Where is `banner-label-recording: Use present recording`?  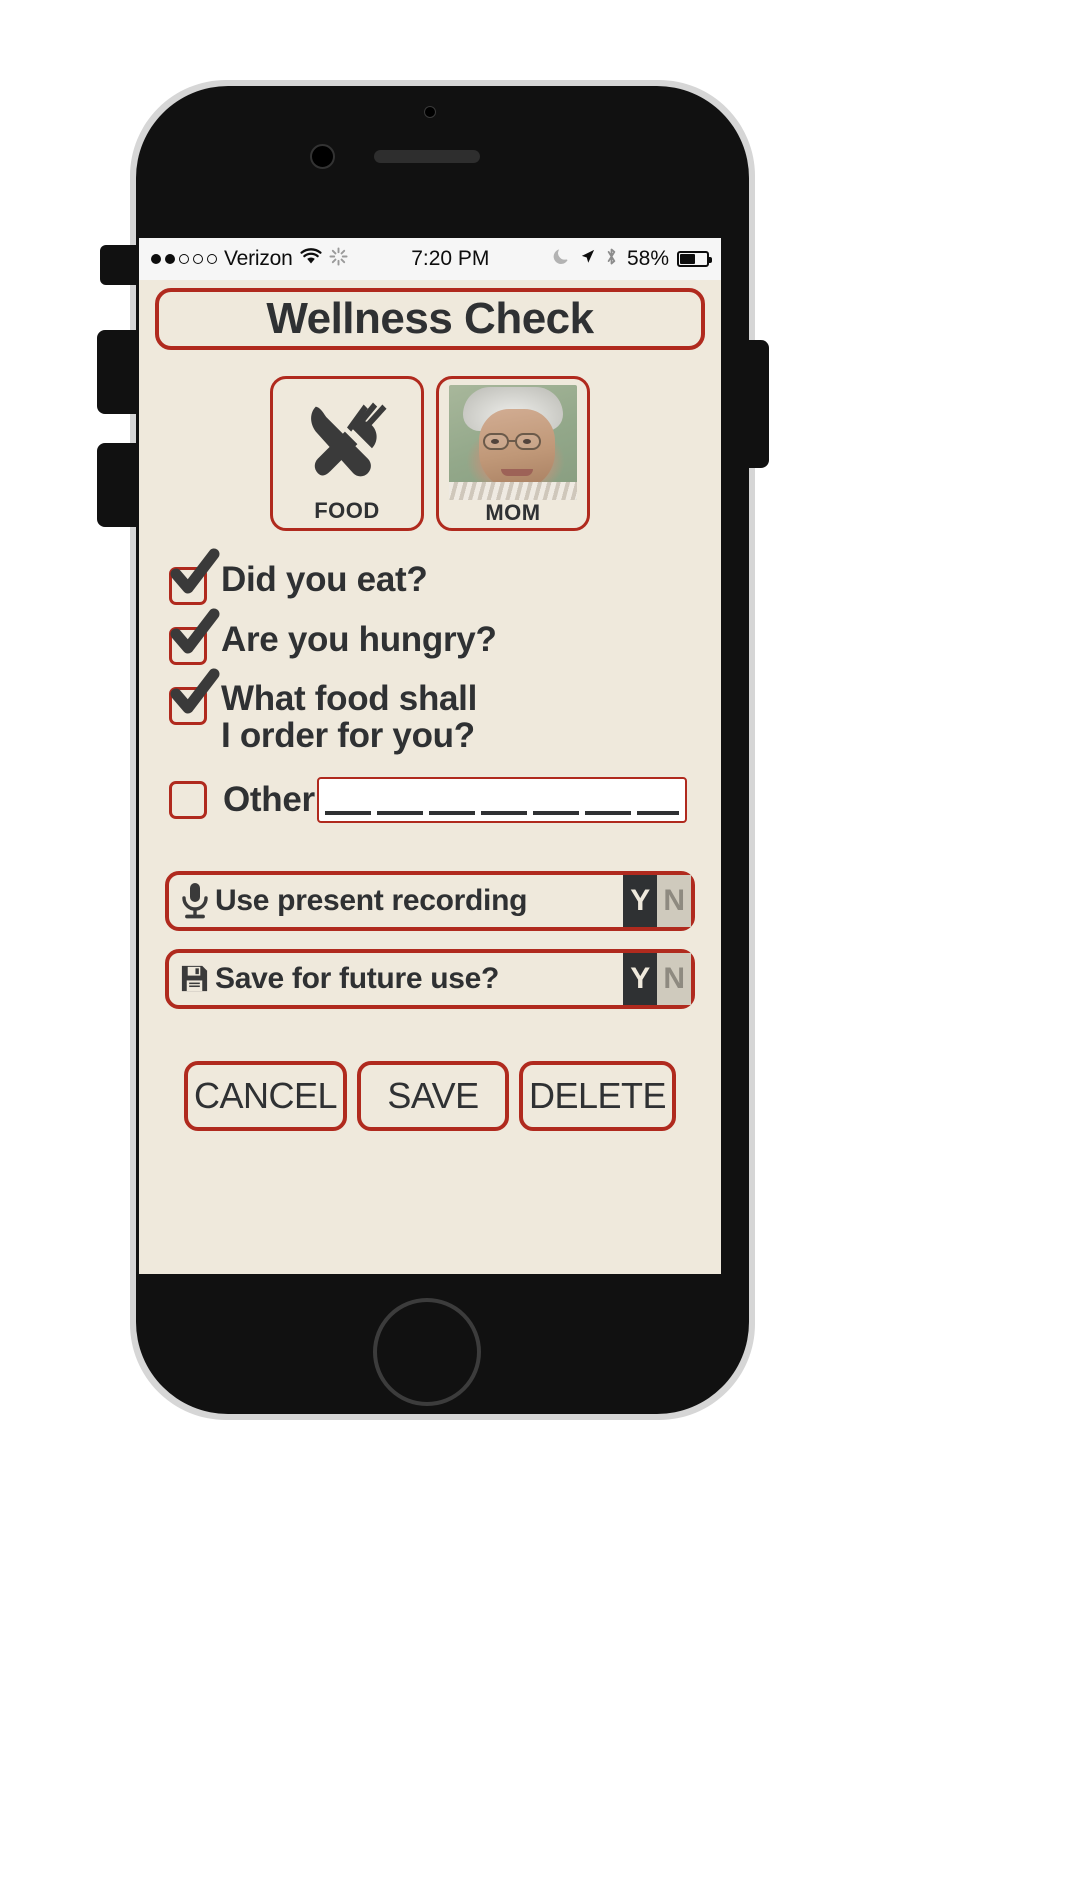
banner-label-recording: Use present recording is located at coordinates (371, 900).